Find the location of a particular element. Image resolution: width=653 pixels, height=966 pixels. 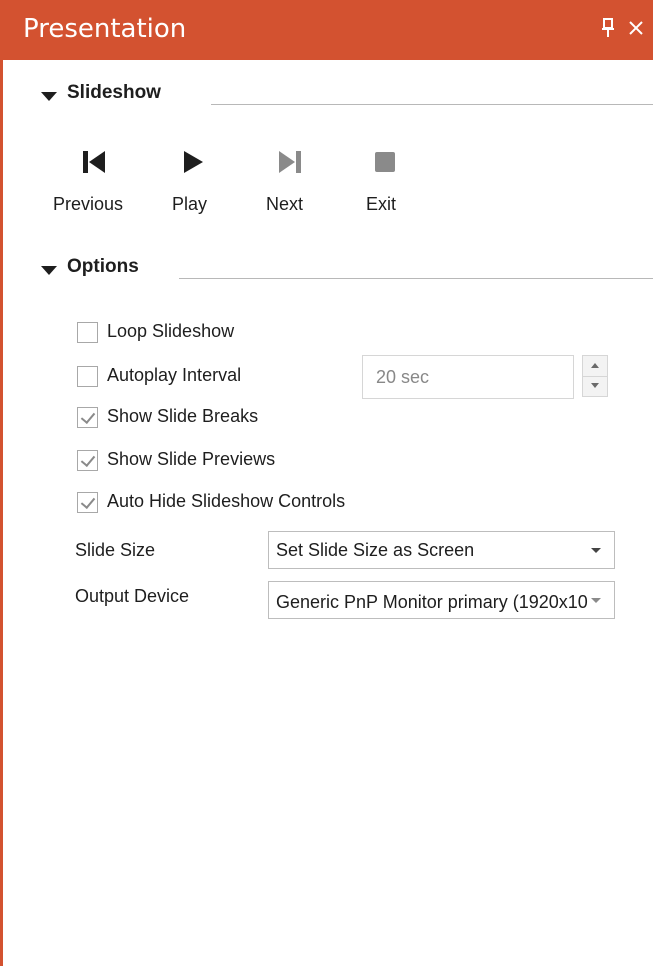

spin-down-icon is located at coordinates (595, 386).